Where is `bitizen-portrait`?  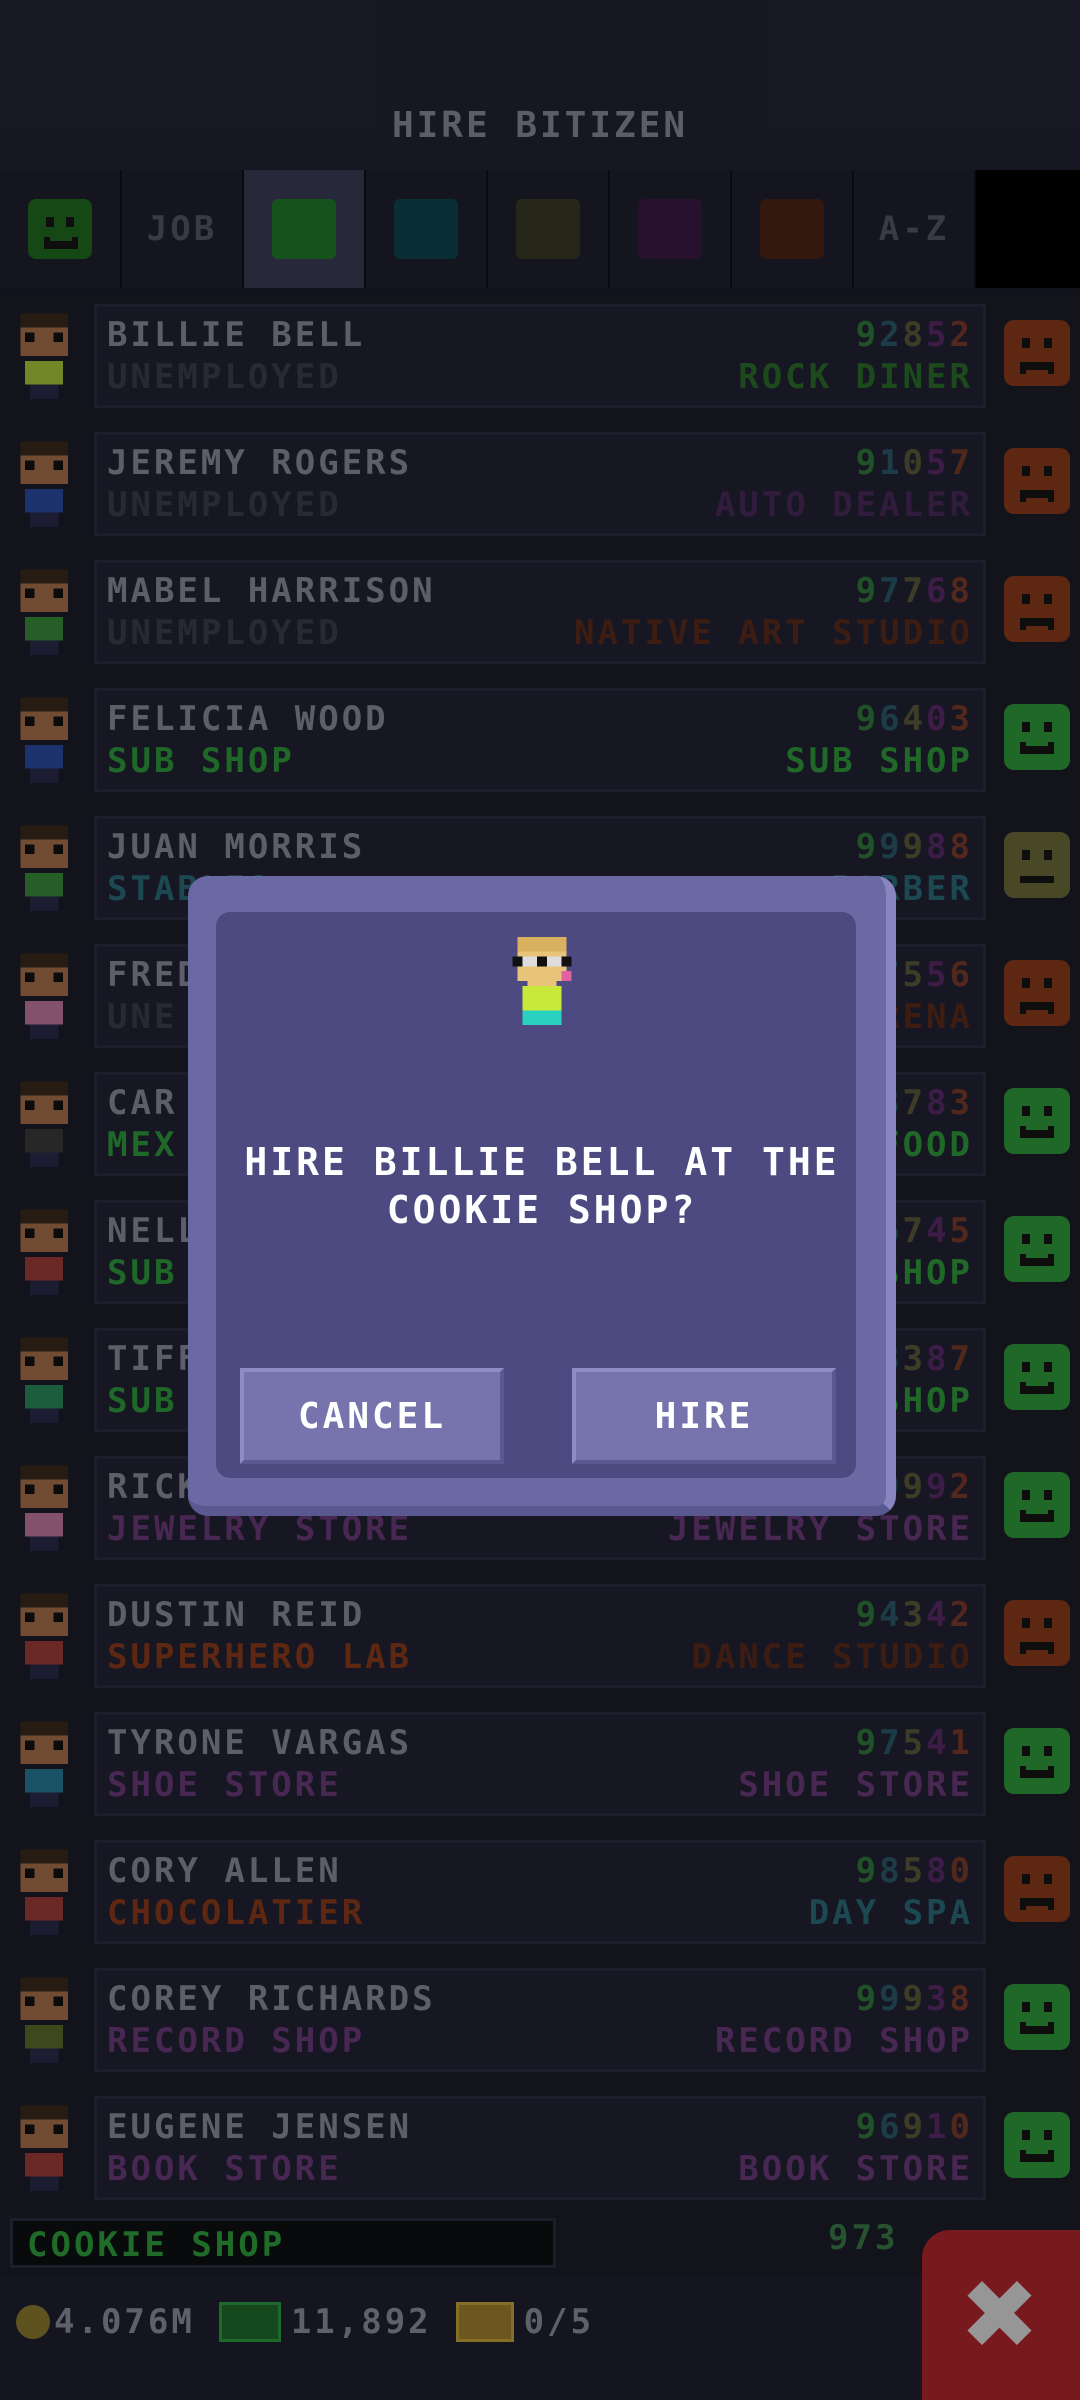
bitizen-portrait is located at coordinates (542, 981).